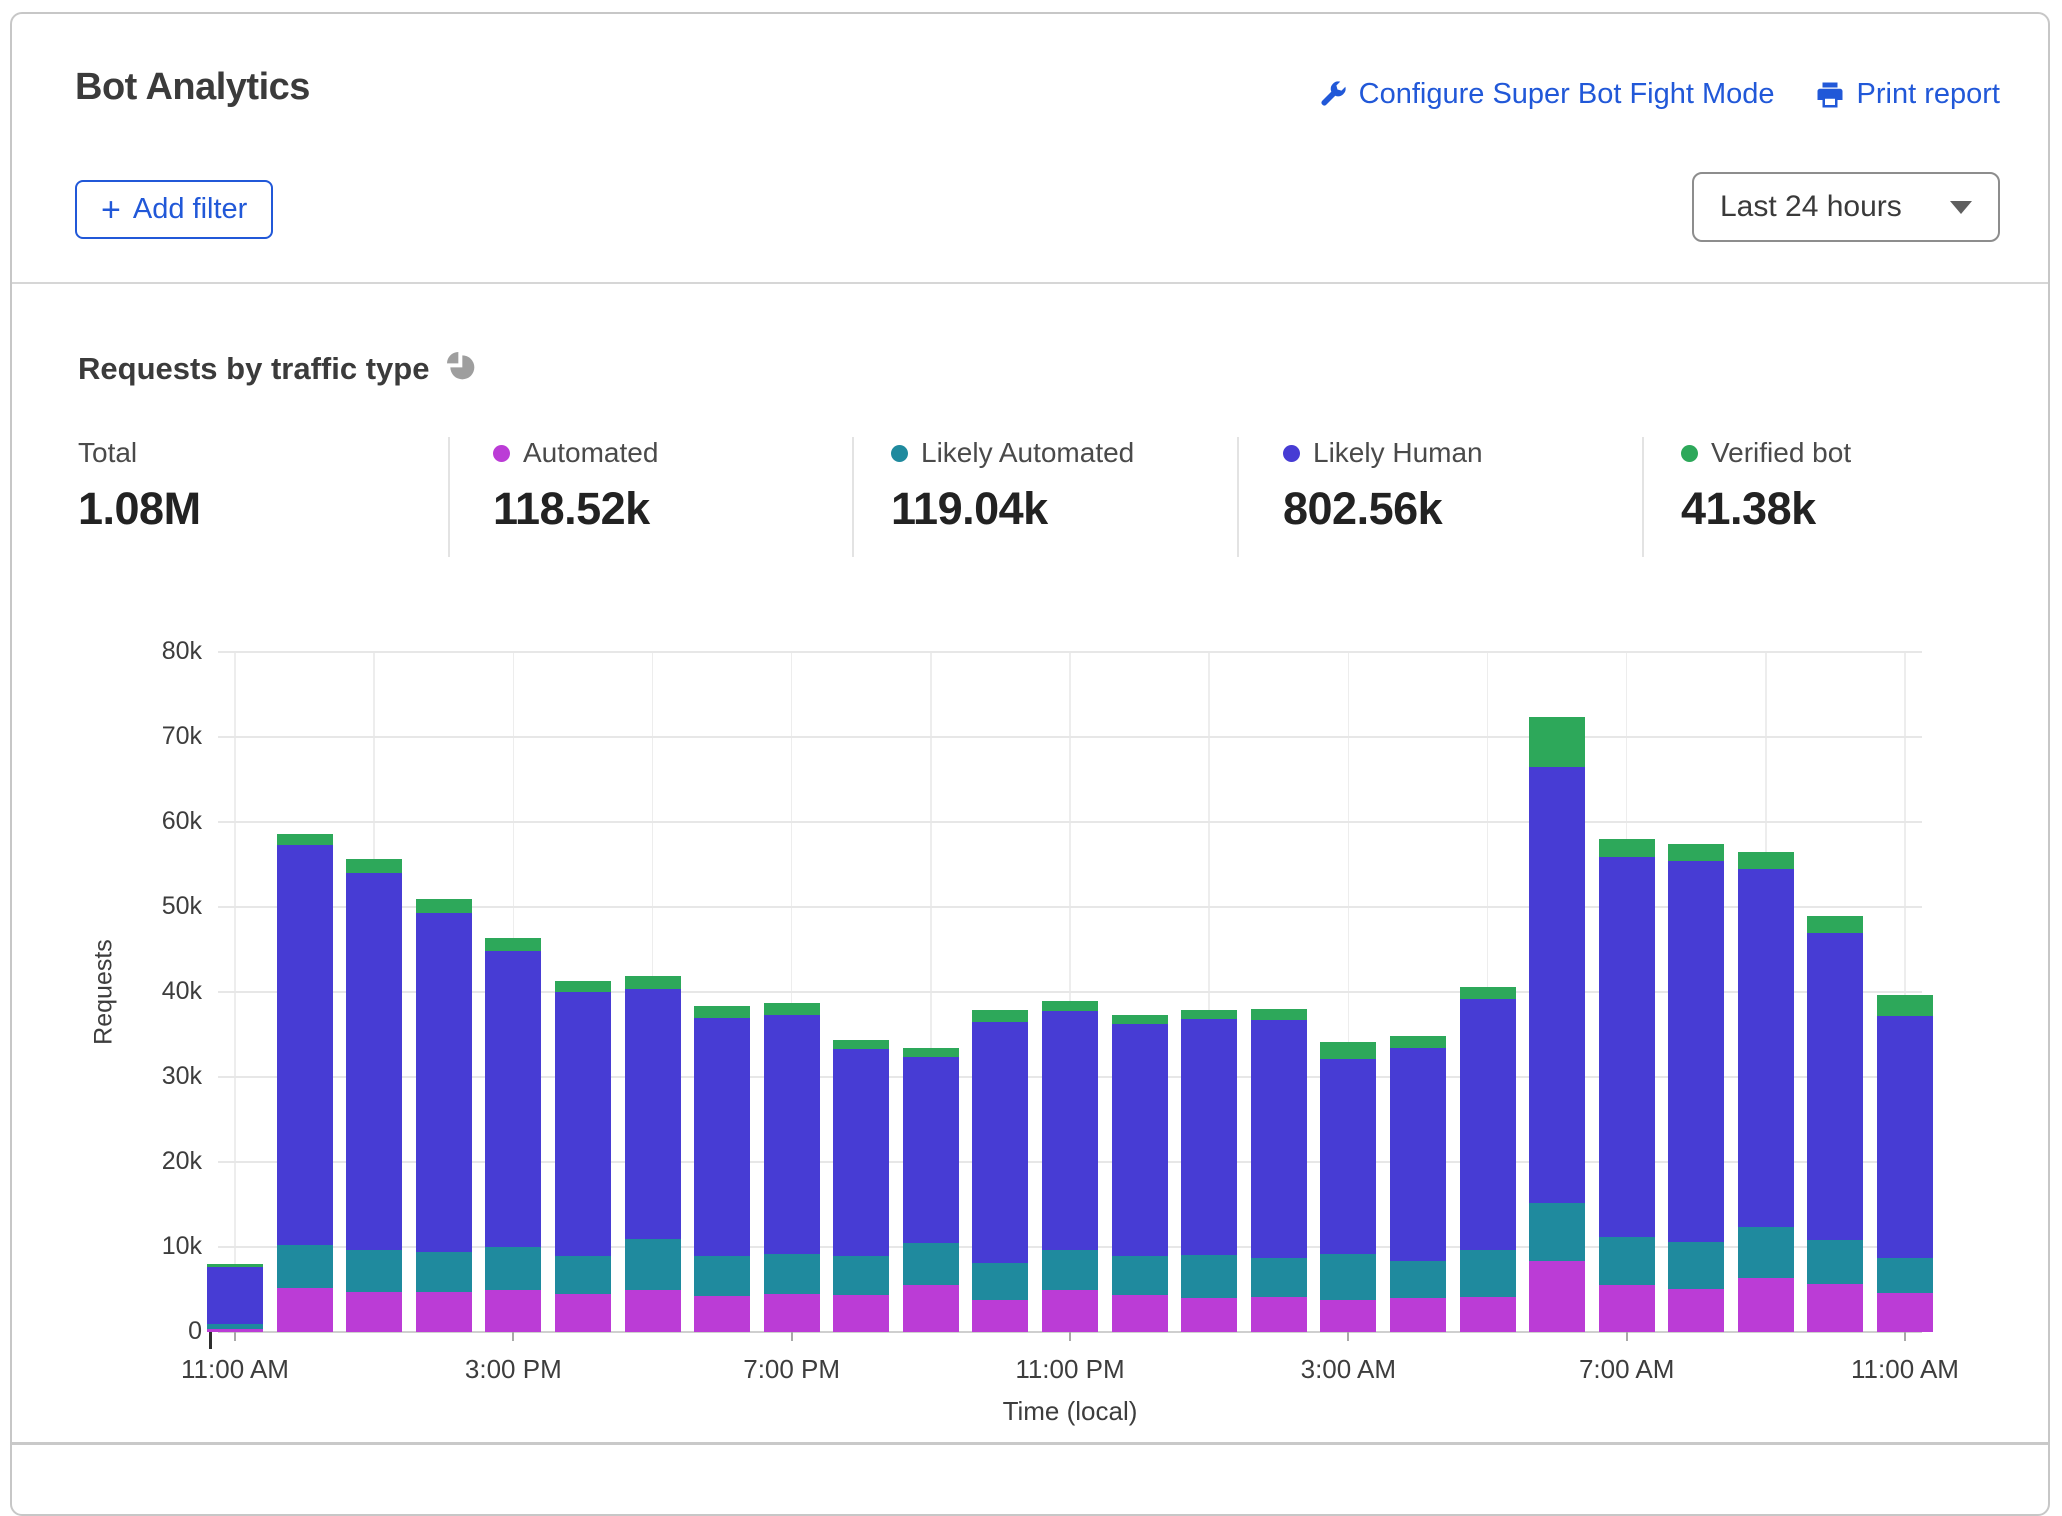 The width and height of the screenshot is (2062, 1516). I want to click on stat-verified-bot: Verified bot 41.38k, so click(1766, 486).